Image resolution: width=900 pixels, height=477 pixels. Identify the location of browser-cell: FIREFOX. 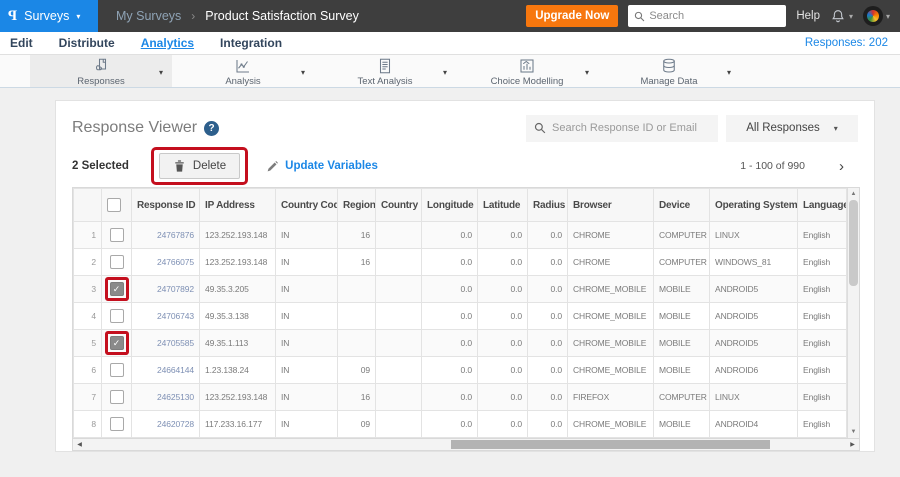
(610, 397).